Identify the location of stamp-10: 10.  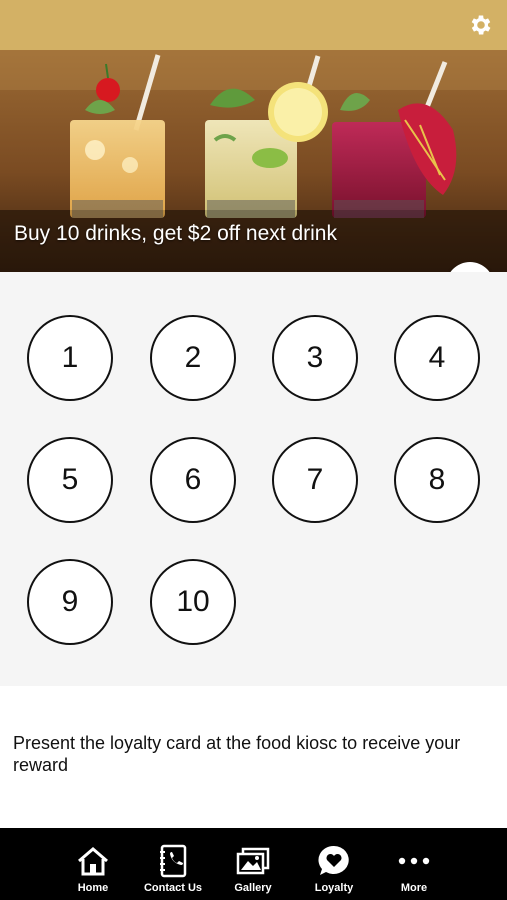
(193, 602).